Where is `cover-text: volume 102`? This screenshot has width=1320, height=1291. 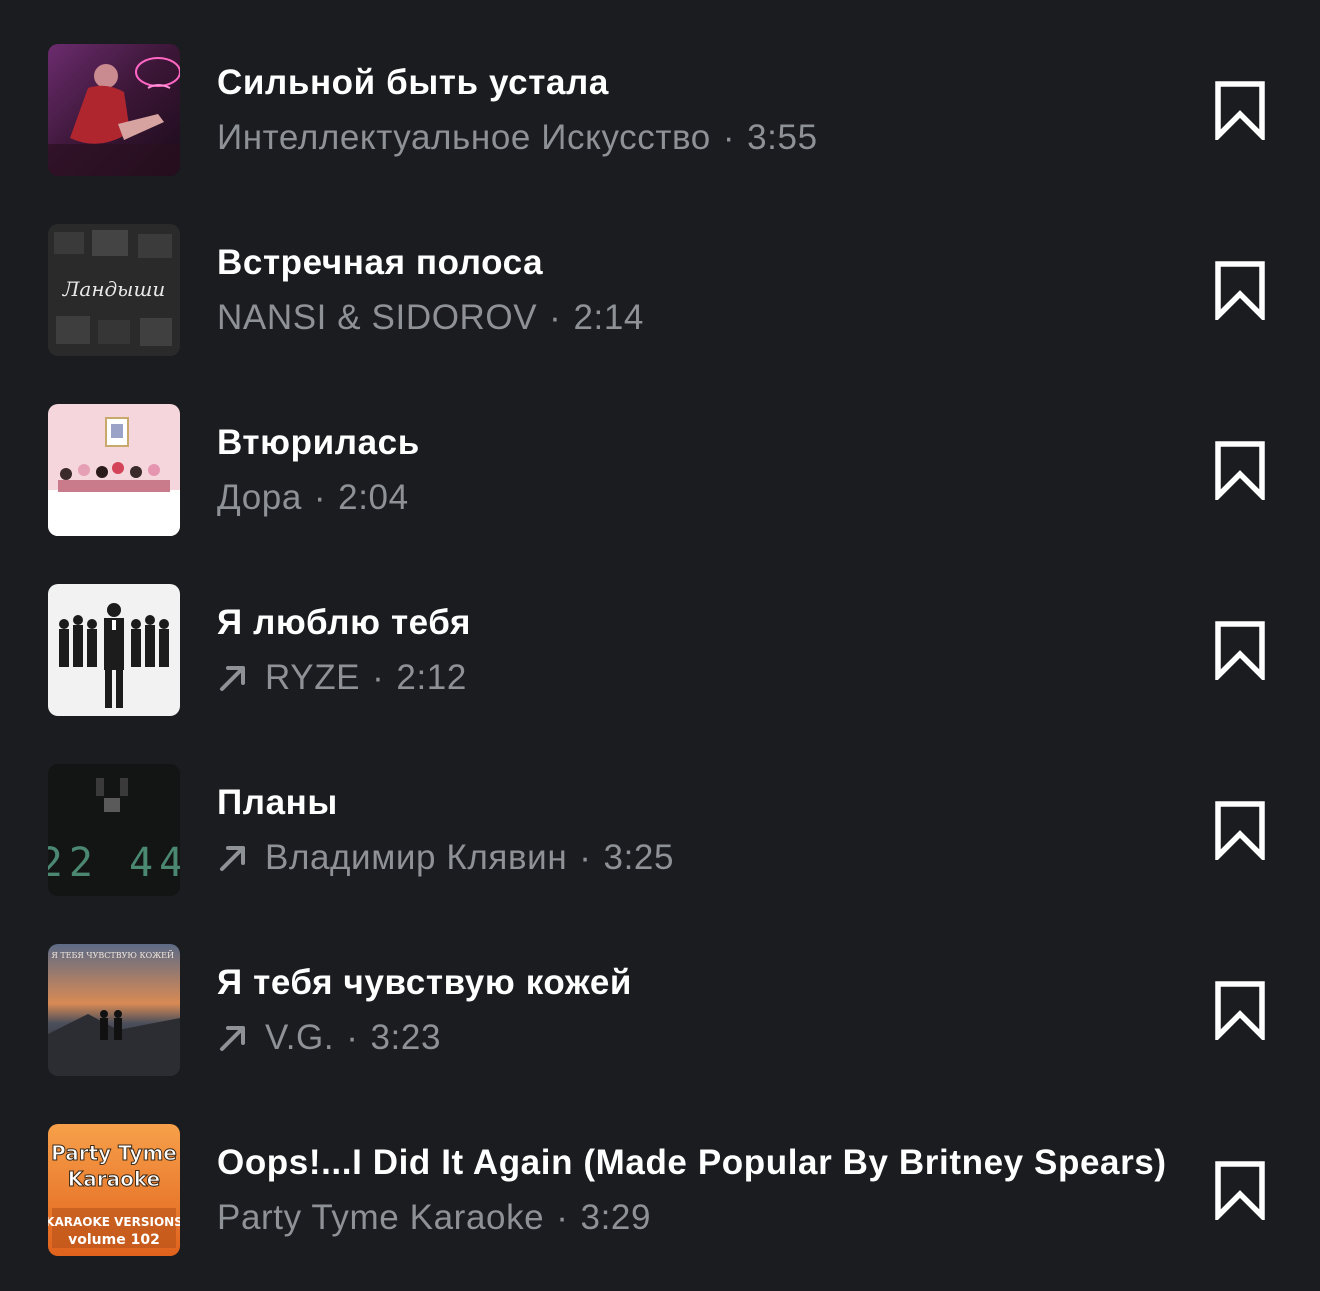
cover-text: volume 102 is located at coordinates (114, 1240).